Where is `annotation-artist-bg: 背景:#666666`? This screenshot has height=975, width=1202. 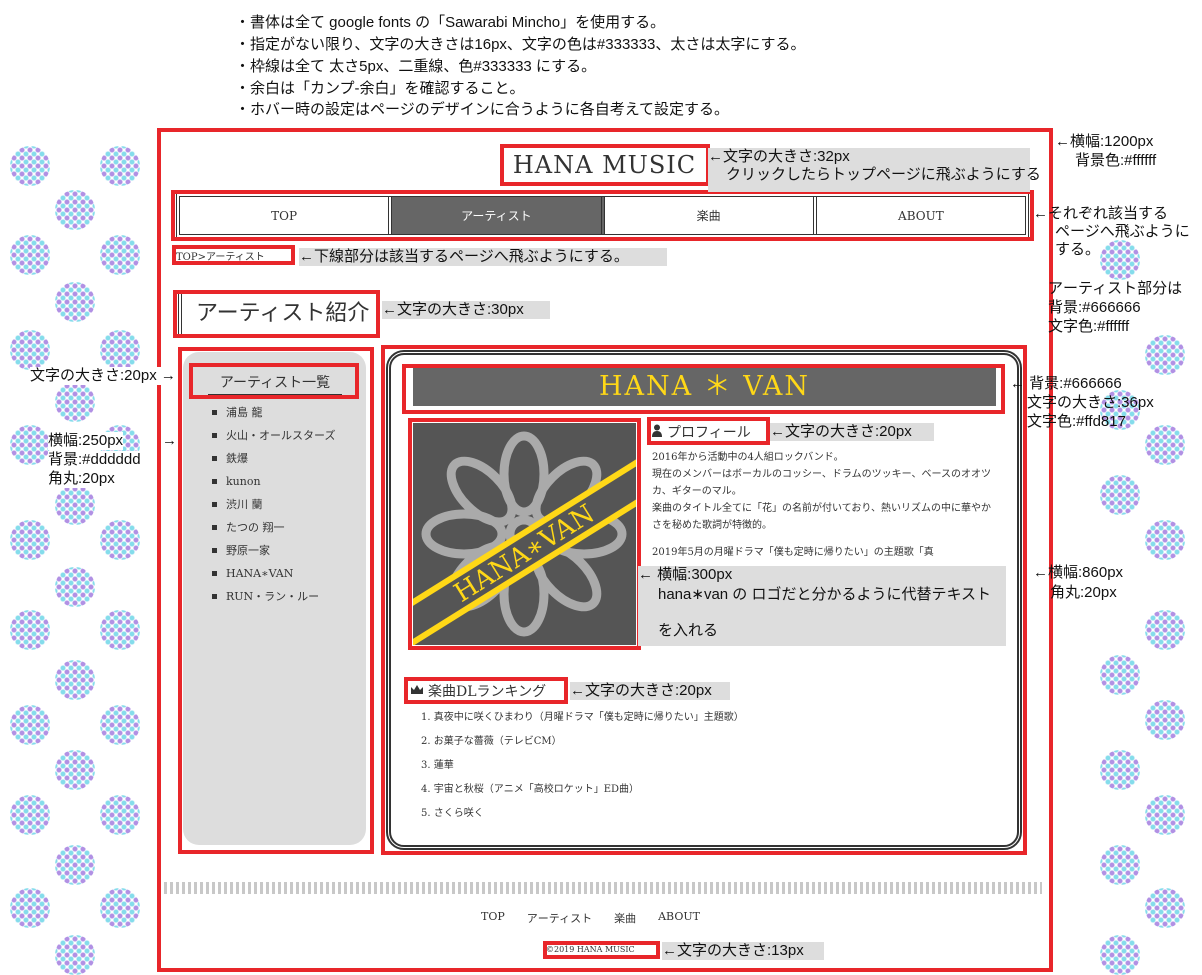 annotation-artist-bg: 背景:#666666 is located at coordinates (1094, 307).